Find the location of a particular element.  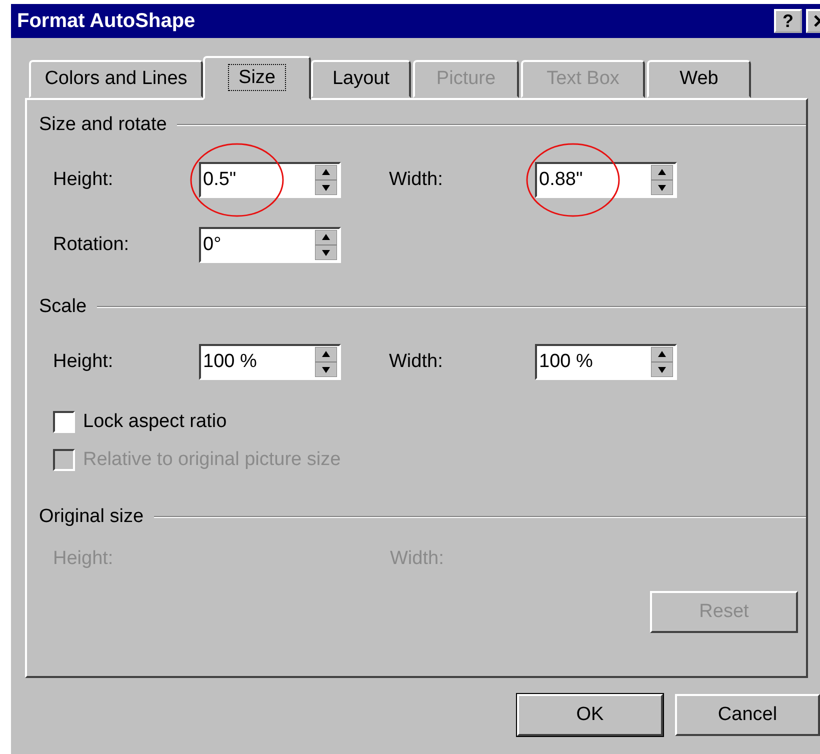

tab: Size is located at coordinates (257, 78).